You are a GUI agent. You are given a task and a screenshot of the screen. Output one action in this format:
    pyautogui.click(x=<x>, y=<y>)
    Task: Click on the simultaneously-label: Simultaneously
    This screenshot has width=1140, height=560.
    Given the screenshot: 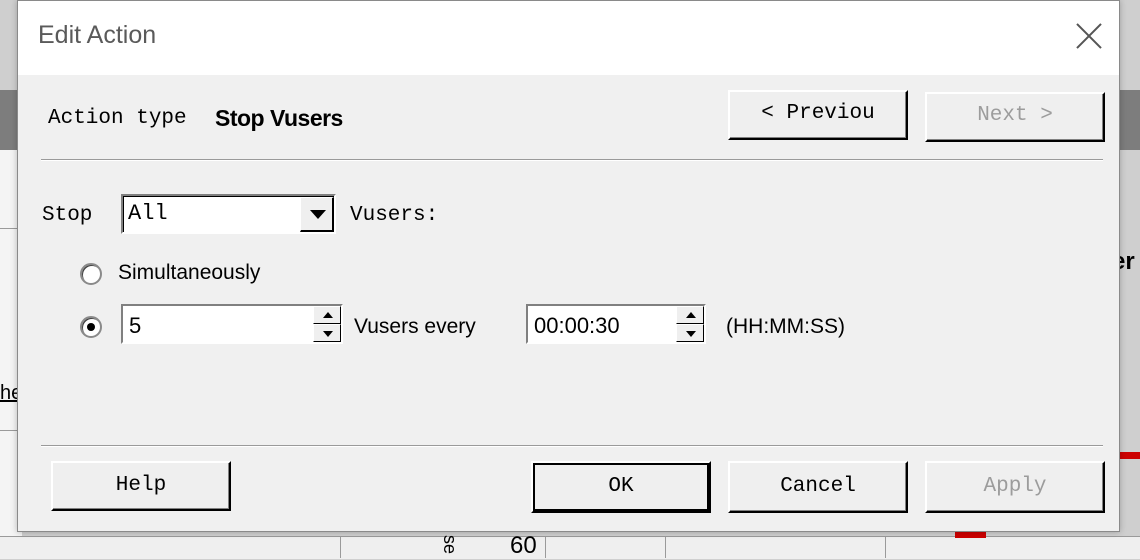 What is the action you would take?
    pyautogui.click(x=189, y=273)
    